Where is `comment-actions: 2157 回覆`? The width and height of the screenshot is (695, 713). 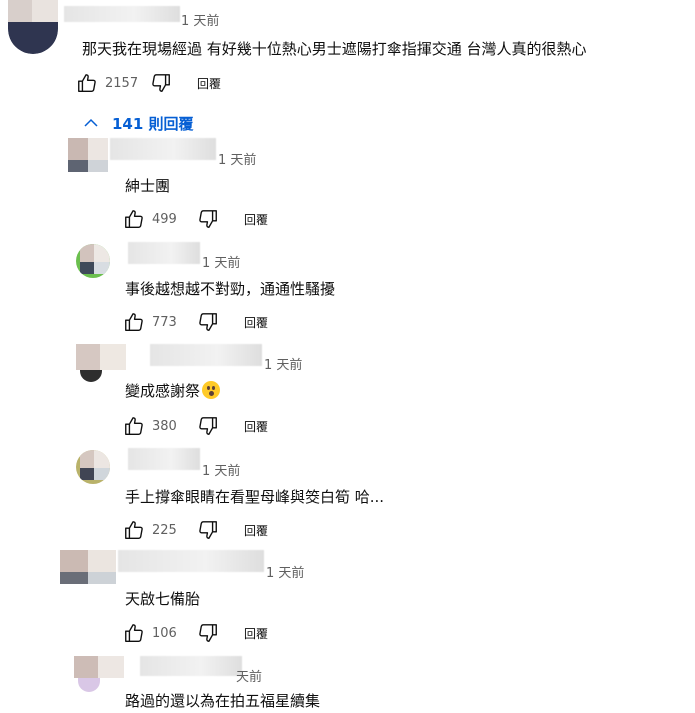 comment-actions: 2157 回覆 is located at coordinates (148, 83).